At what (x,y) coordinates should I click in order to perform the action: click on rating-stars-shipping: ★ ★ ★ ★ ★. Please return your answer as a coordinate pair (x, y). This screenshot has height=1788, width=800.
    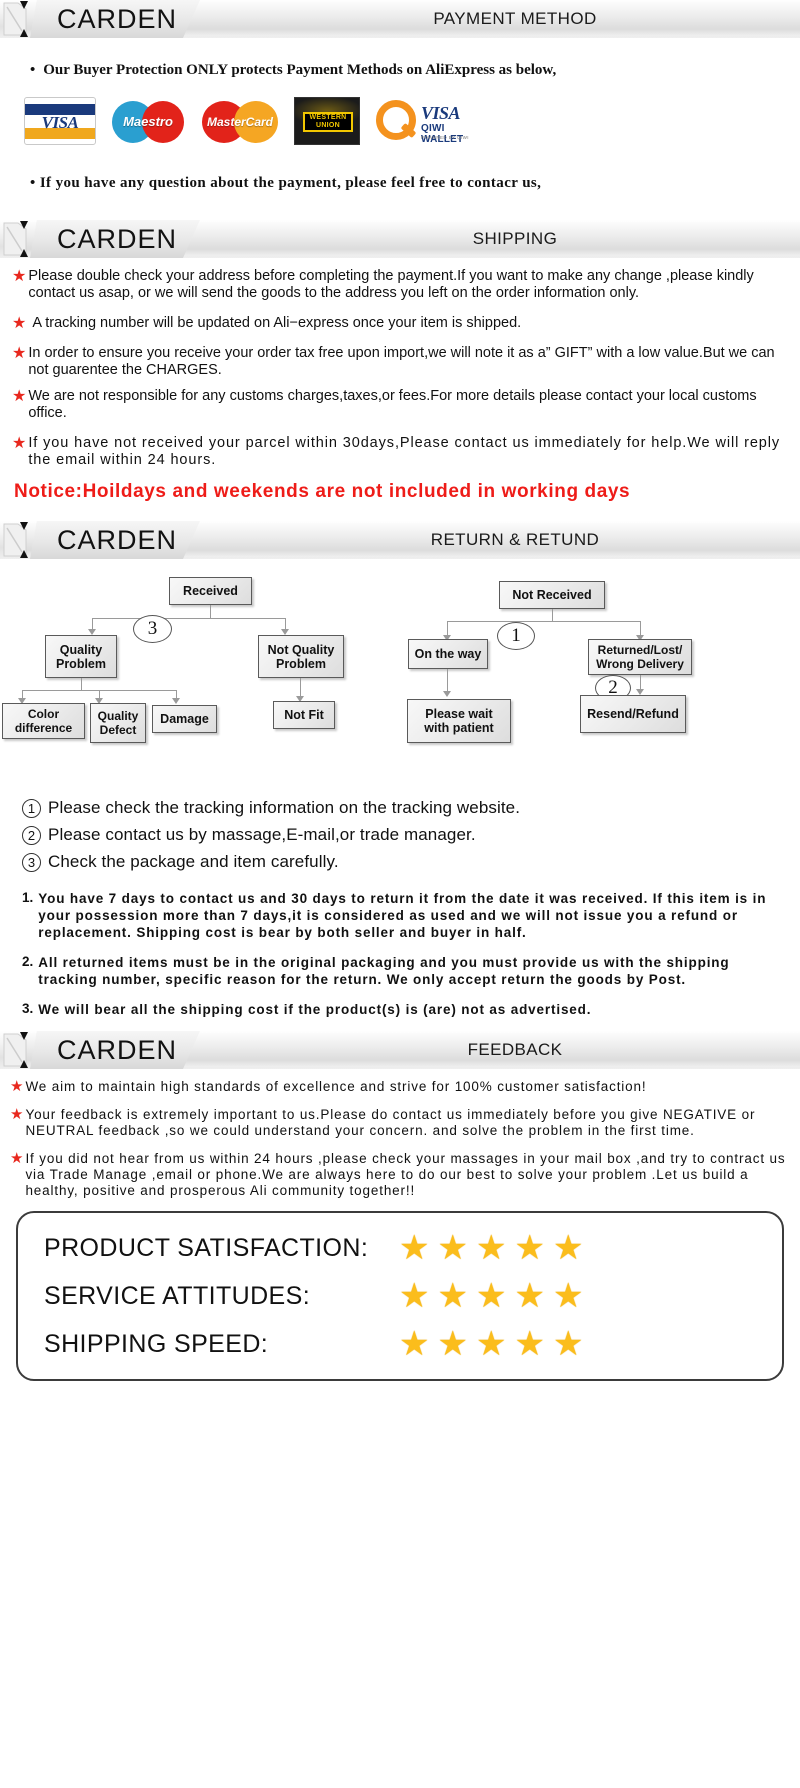
    Looking at the image, I should click on (491, 1344).